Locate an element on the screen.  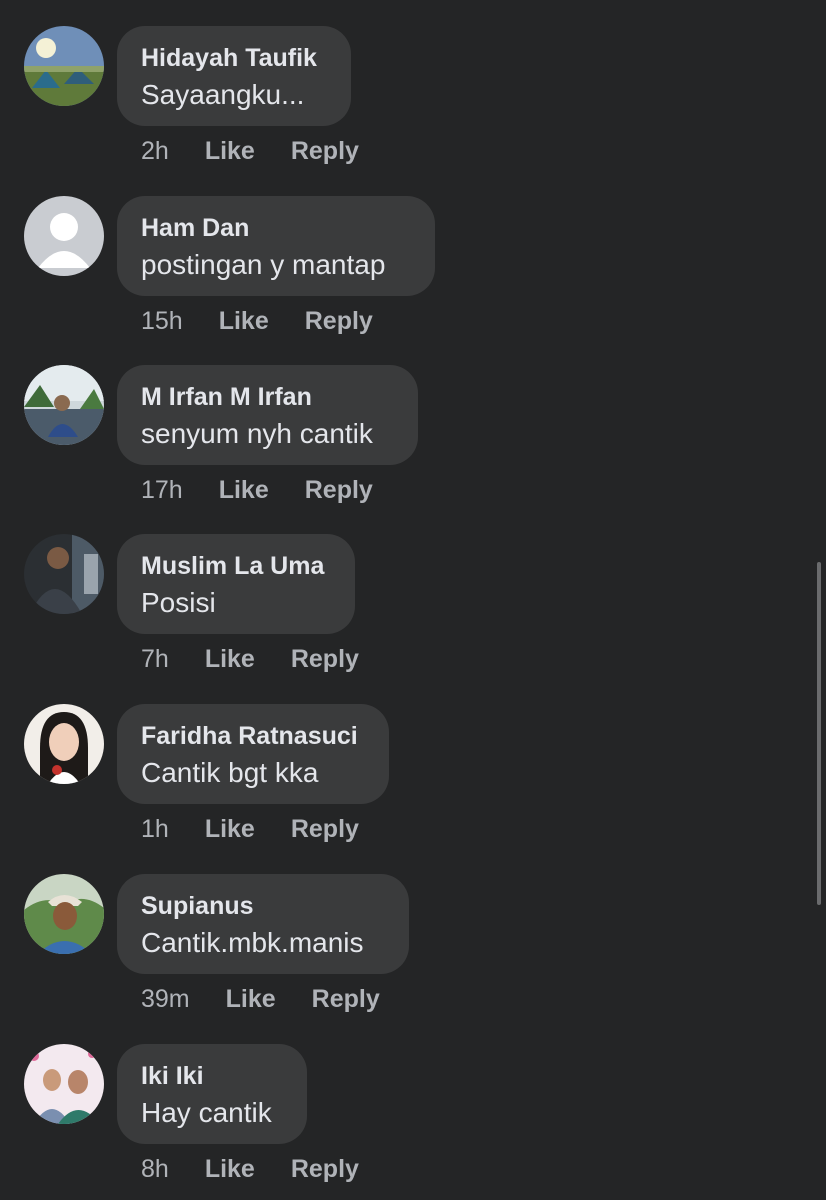
comment-bubble: Iki Iki Hay cantik is located at coordinates (212, 1094).